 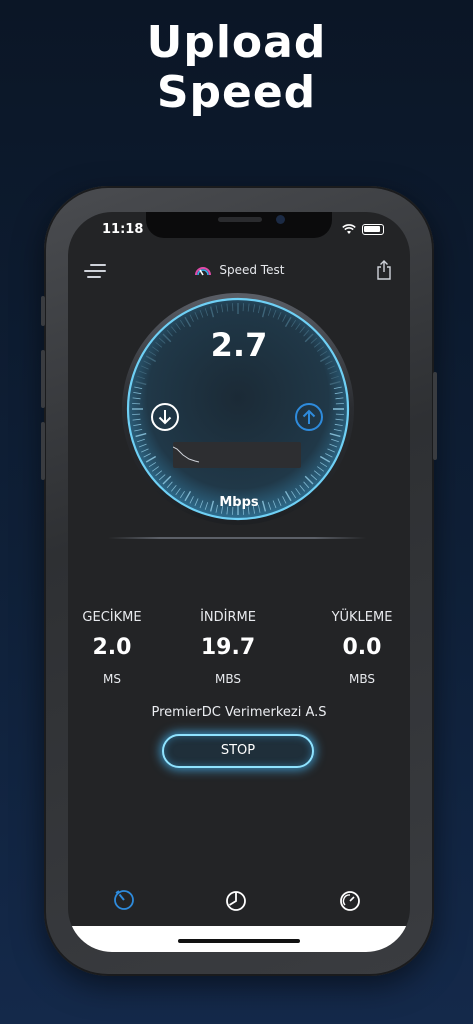 What do you see at coordinates (239, 502) in the screenshot?
I see `gauge-unit: Mbps` at bounding box center [239, 502].